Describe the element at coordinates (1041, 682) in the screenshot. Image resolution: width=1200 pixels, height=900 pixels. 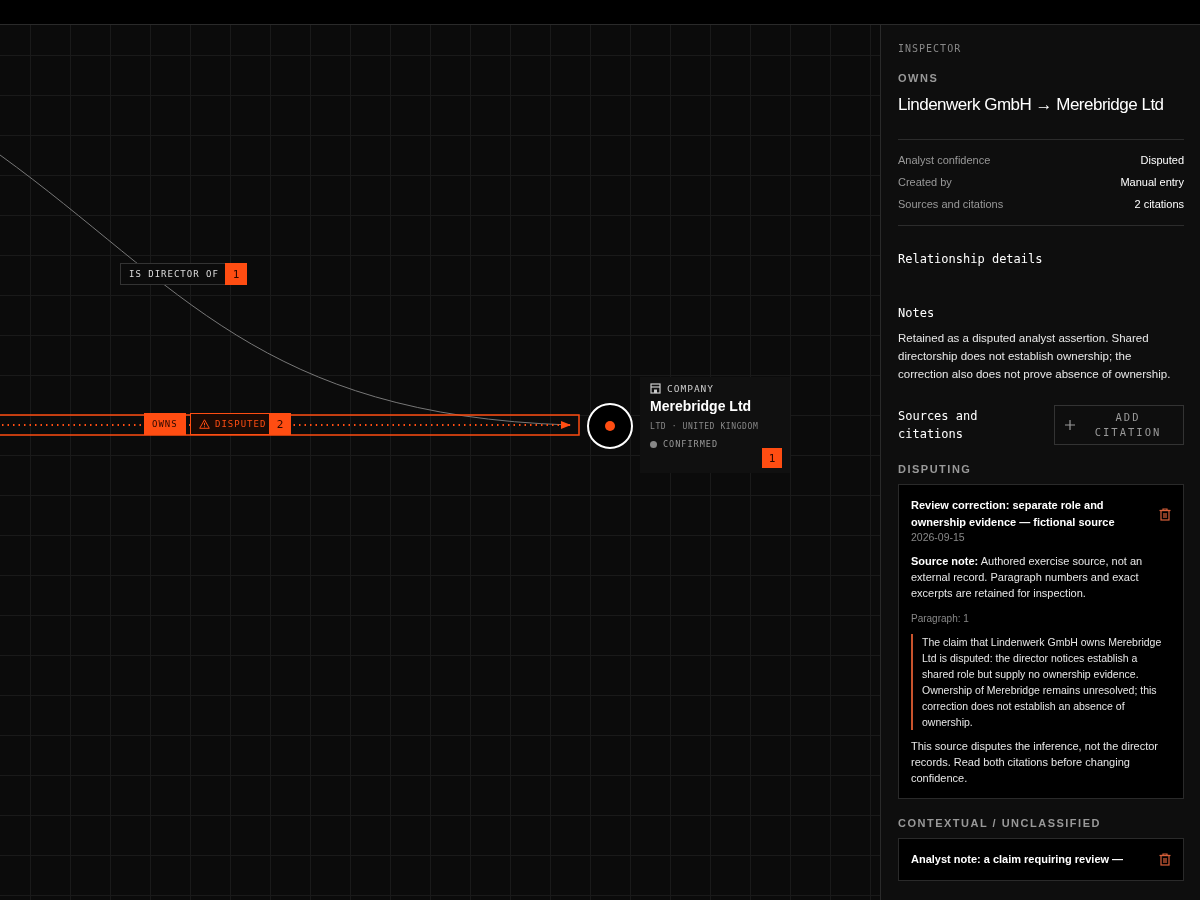
I see `citation-quote: The claim that Lindenwerk GmbH owns Merebridge Ltd is disputed: the director notices establish a shared role but supply no ownership evidence. Ownership of Merebridge remains unresolved; this correction does not establish an absence of ownership.` at that location.